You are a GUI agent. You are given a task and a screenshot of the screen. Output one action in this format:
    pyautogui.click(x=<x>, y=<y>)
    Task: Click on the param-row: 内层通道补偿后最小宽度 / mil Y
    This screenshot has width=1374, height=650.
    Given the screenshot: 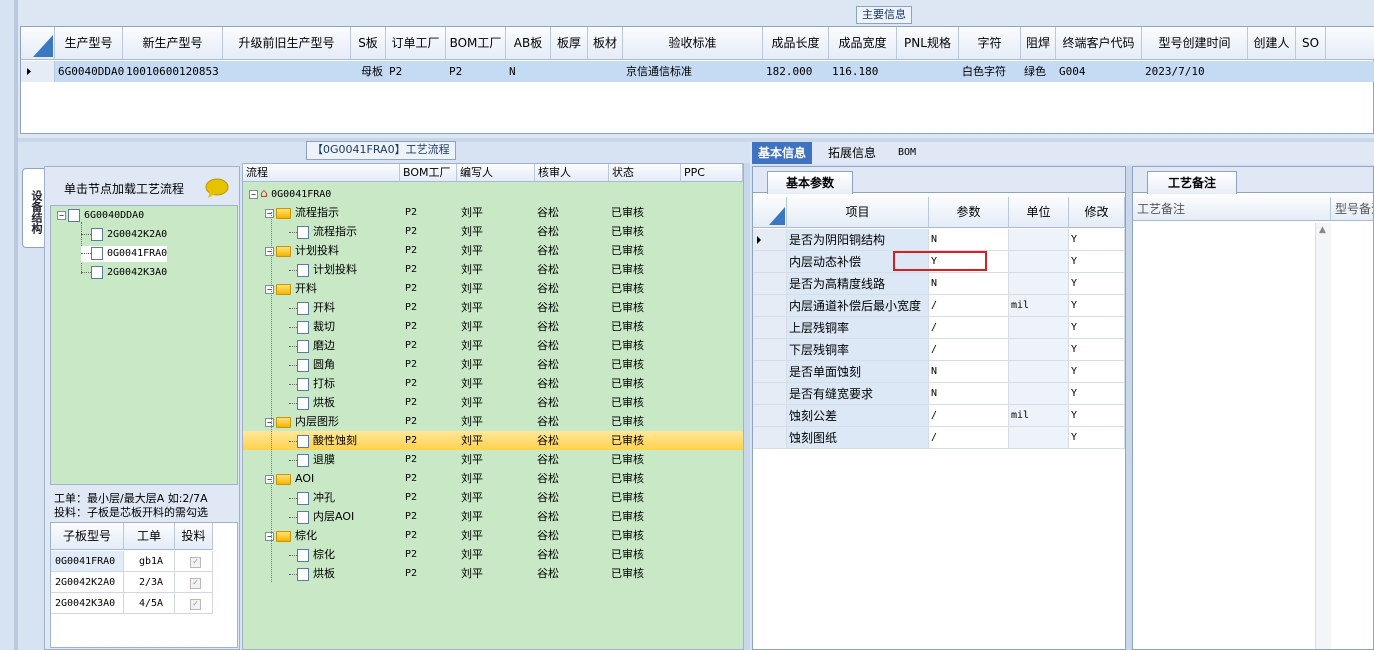 What is the action you would take?
    pyautogui.click(x=939, y=306)
    